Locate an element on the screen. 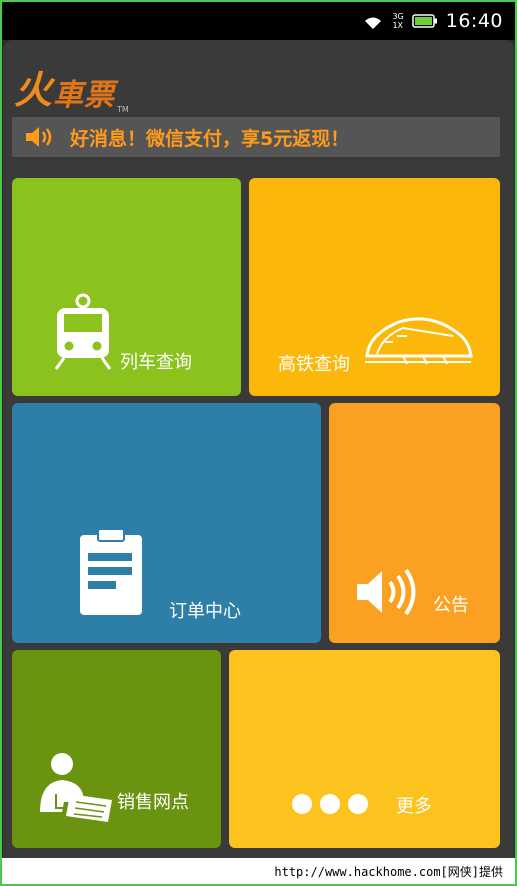 The image size is (517, 886). ticket-seller-icon is located at coordinates (76, 787).